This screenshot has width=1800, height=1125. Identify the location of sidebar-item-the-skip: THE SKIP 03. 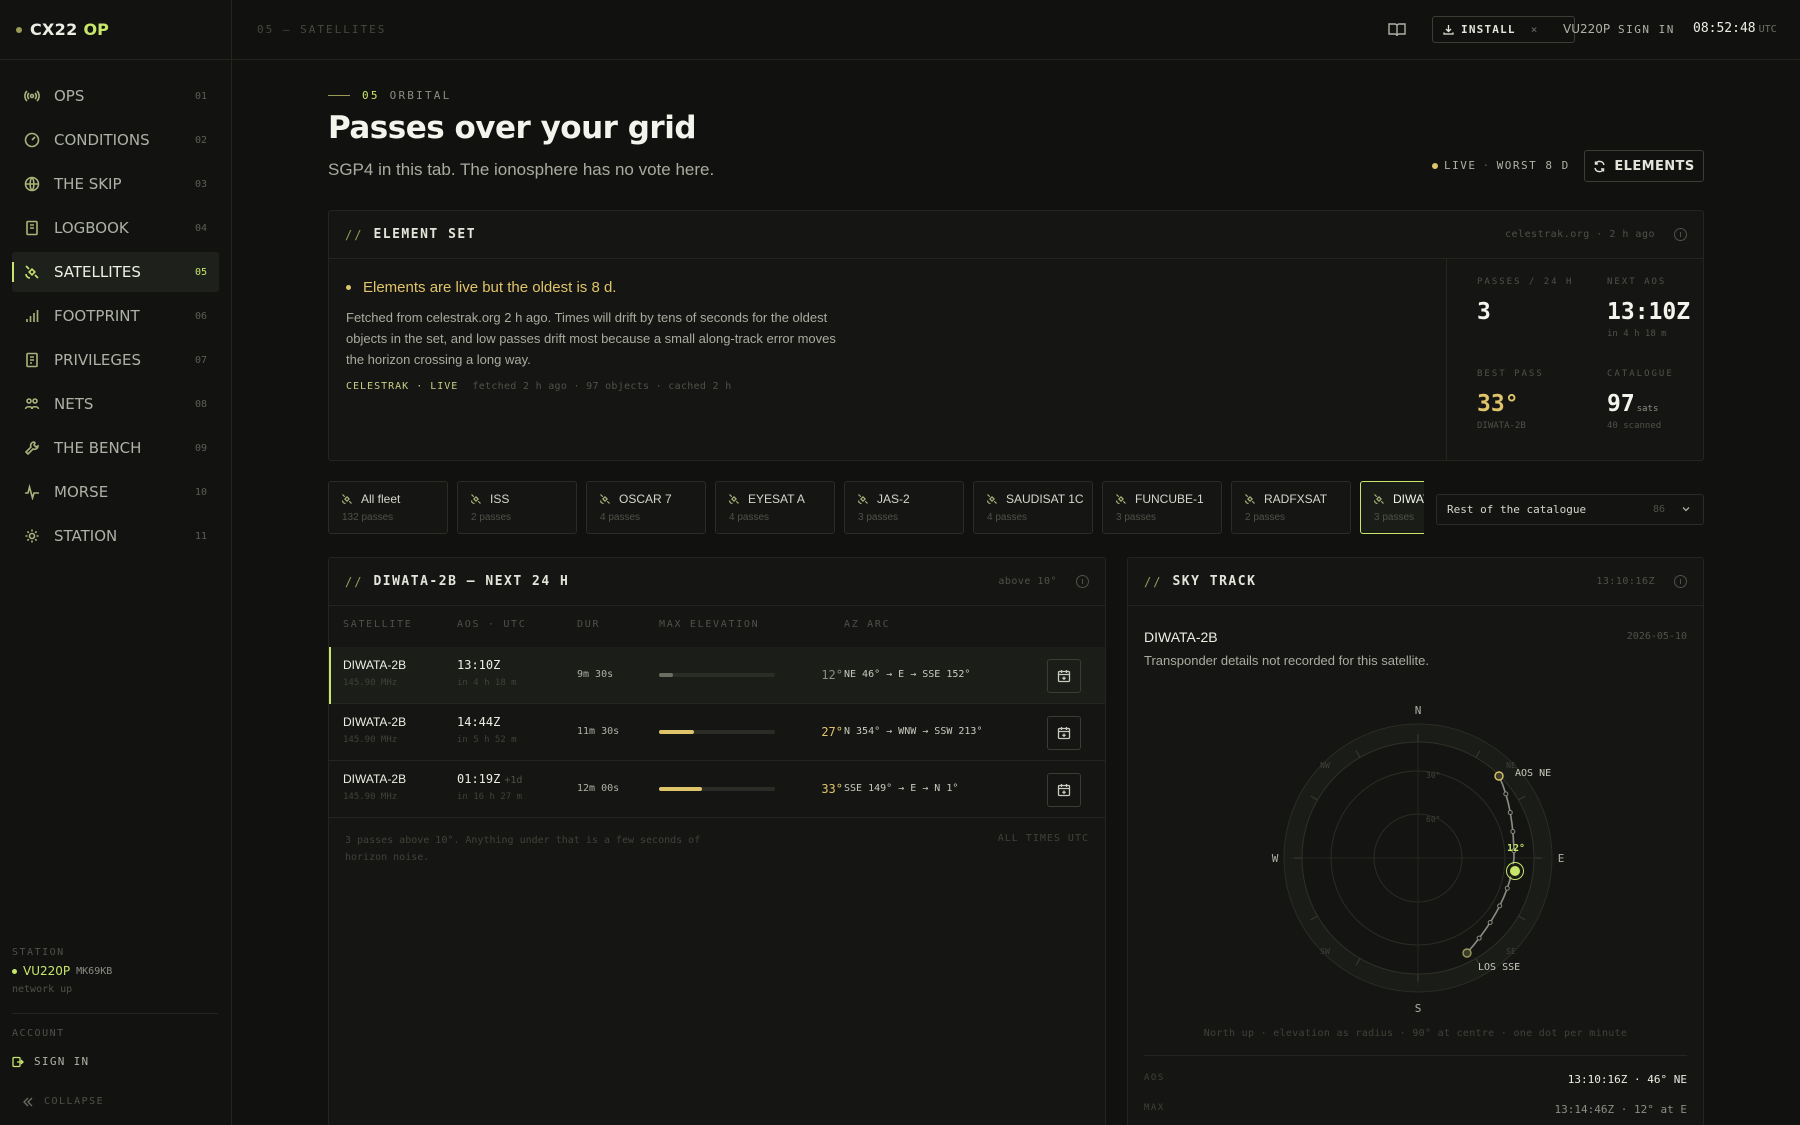
(115, 184).